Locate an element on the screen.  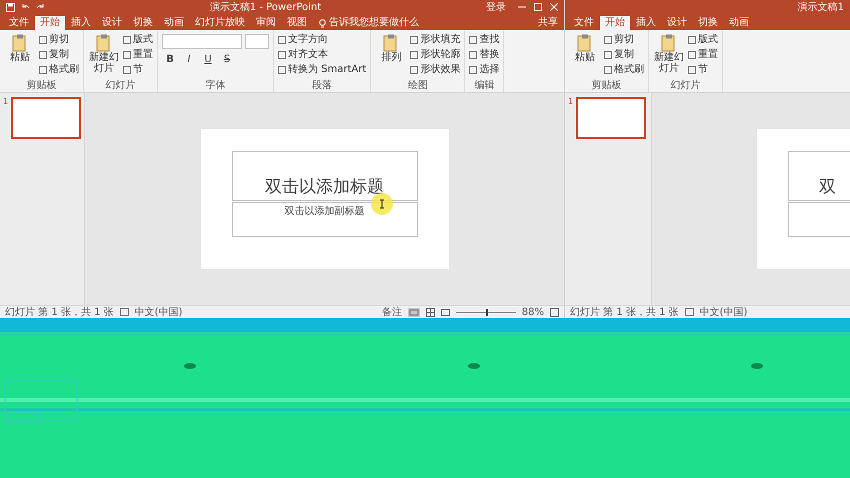
save-icon is located at coordinates (10, 7).